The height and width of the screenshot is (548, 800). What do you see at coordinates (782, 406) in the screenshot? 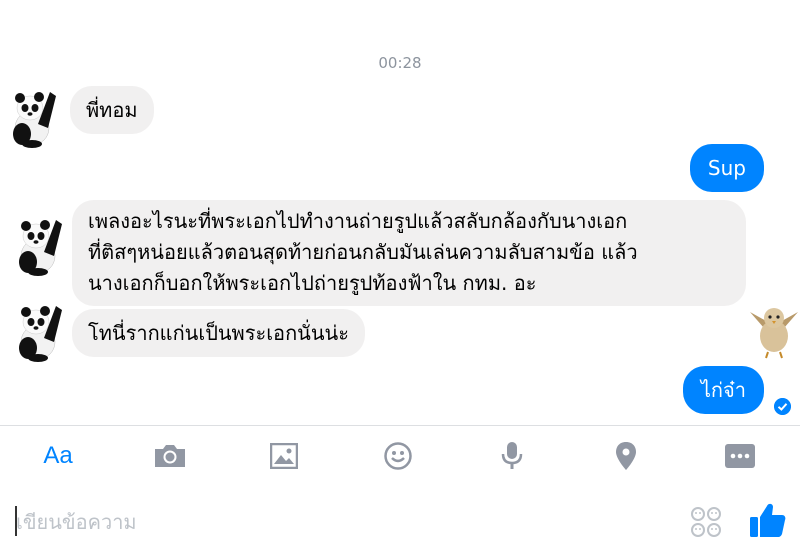
I see `seen-check-icon` at bounding box center [782, 406].